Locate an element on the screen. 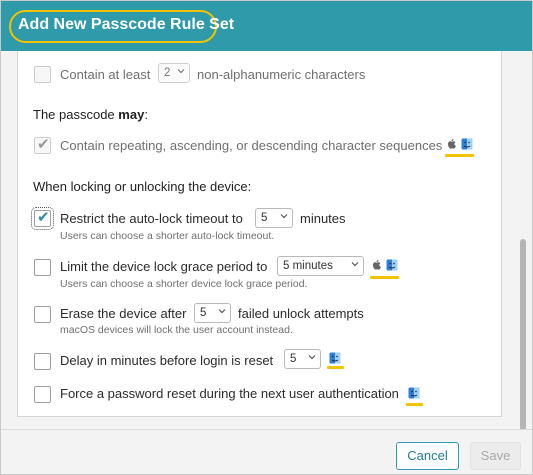 The height and width of the screenshot is (475, 533). delay-minutes-value: 5 is located at coordinates (293, 359).